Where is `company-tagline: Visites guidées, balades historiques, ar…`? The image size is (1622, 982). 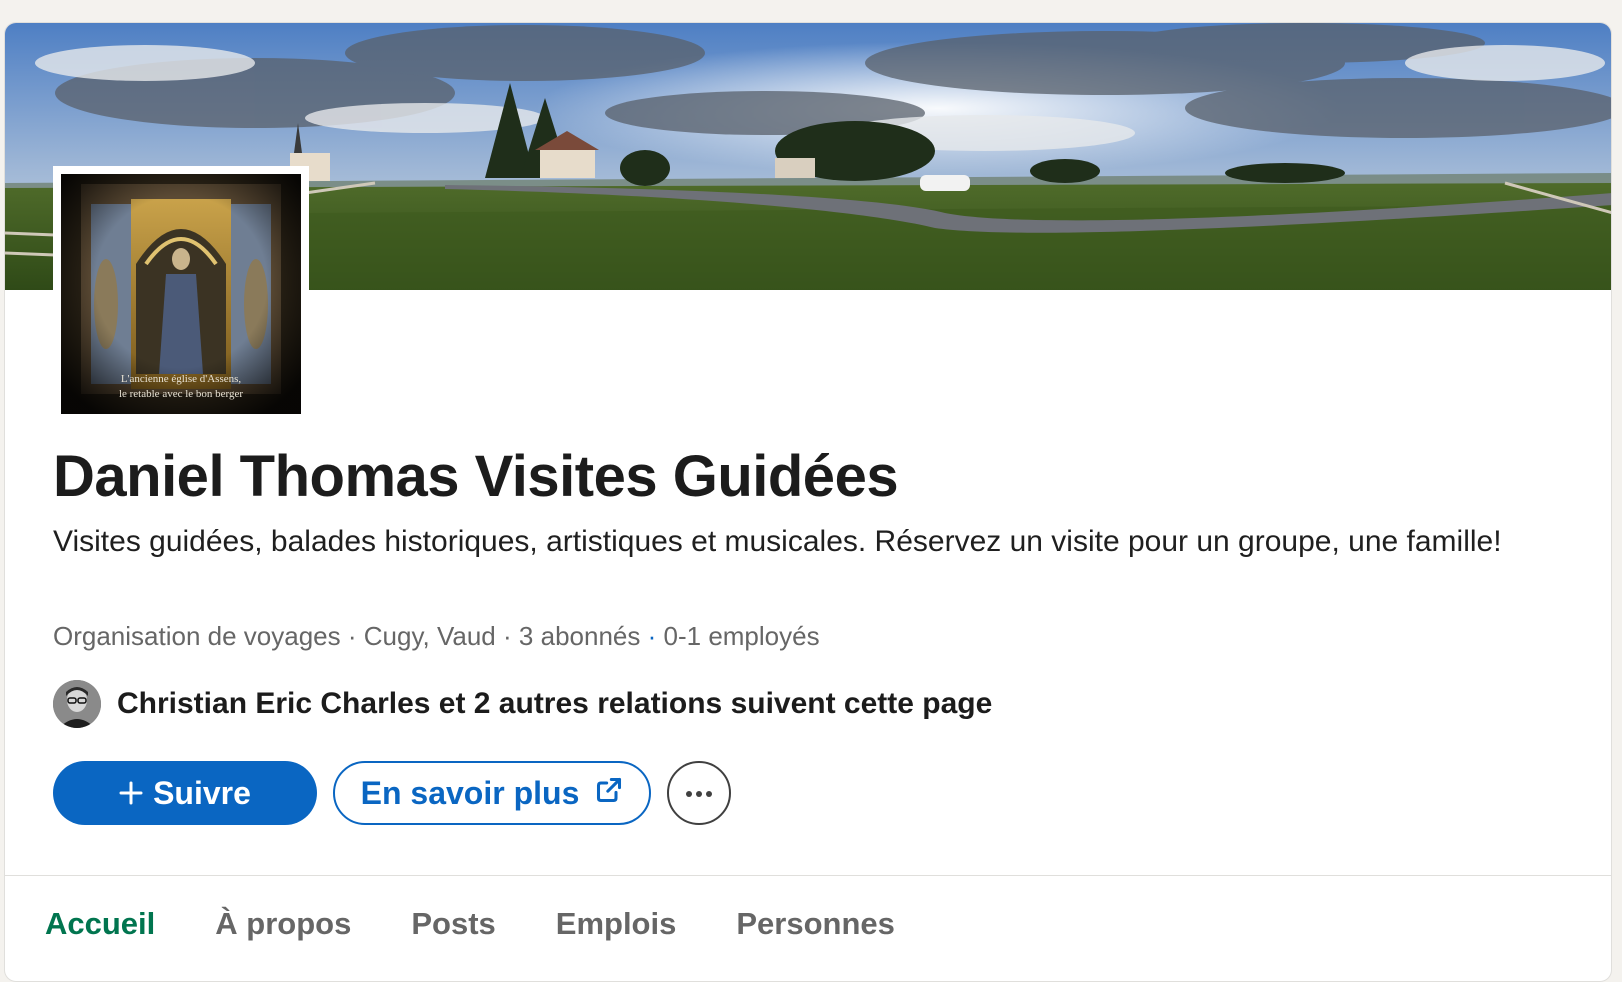 company-tagline: Visites guidées, balades historiques, ar… is located at coordinates (777, 541).